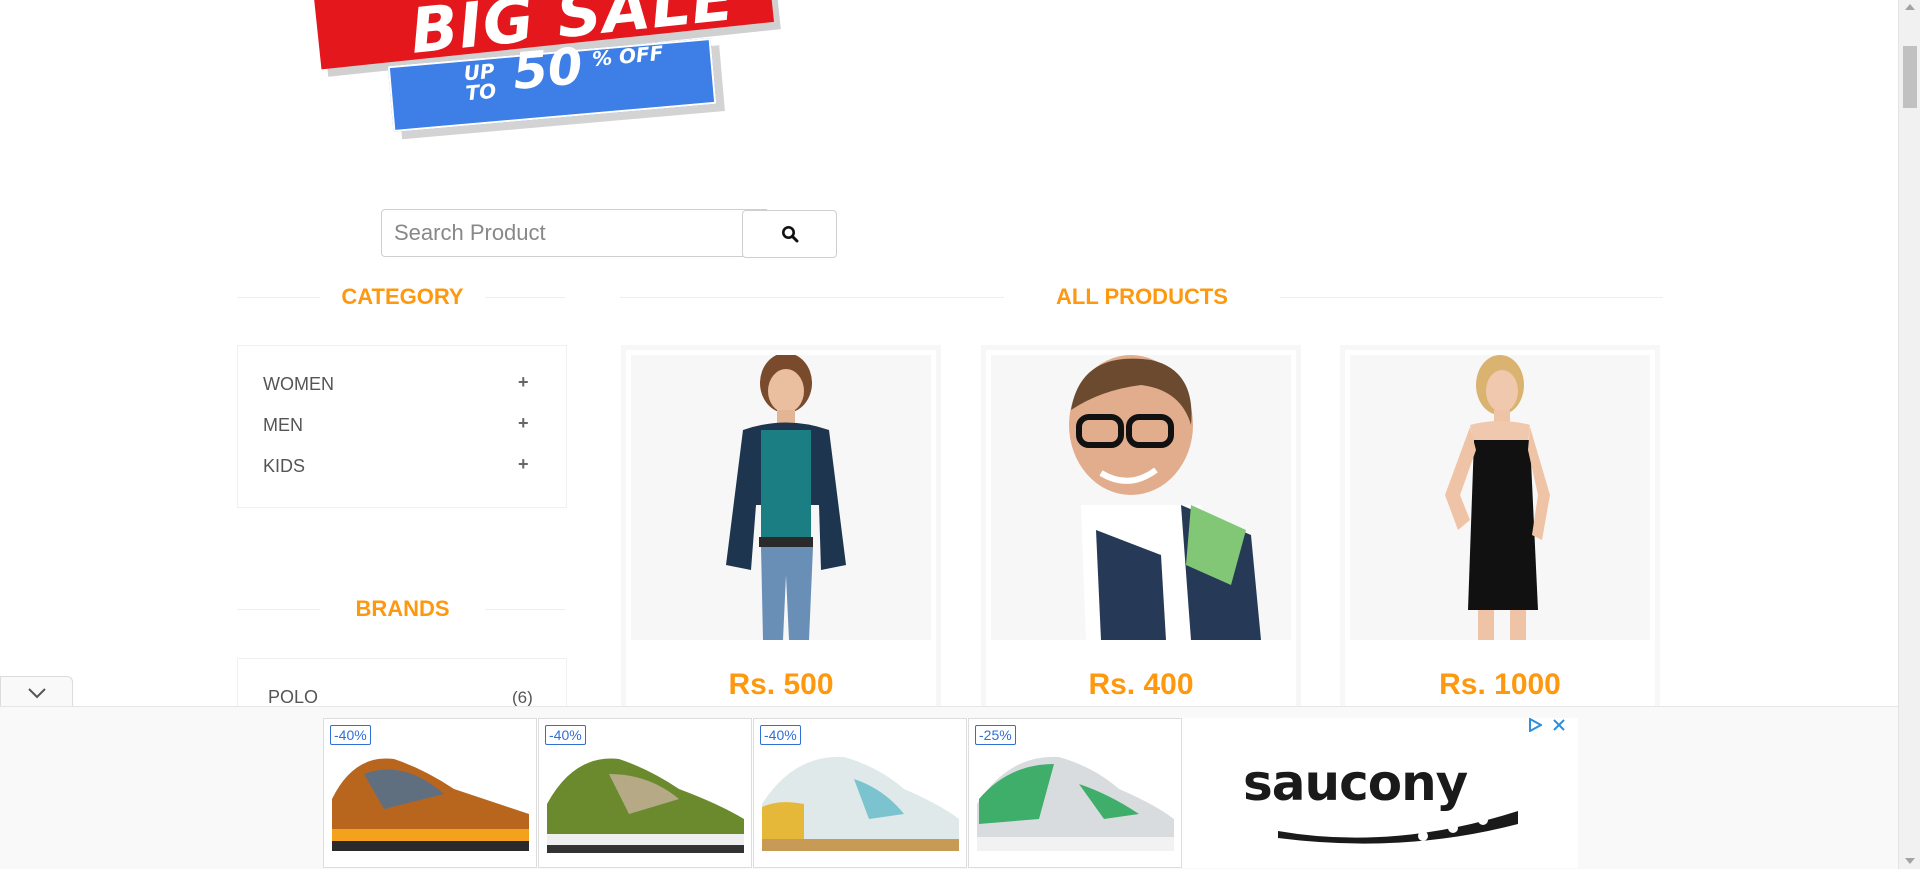  I want to click on ad-shoe-tile: -25%, so click(1075, 793).